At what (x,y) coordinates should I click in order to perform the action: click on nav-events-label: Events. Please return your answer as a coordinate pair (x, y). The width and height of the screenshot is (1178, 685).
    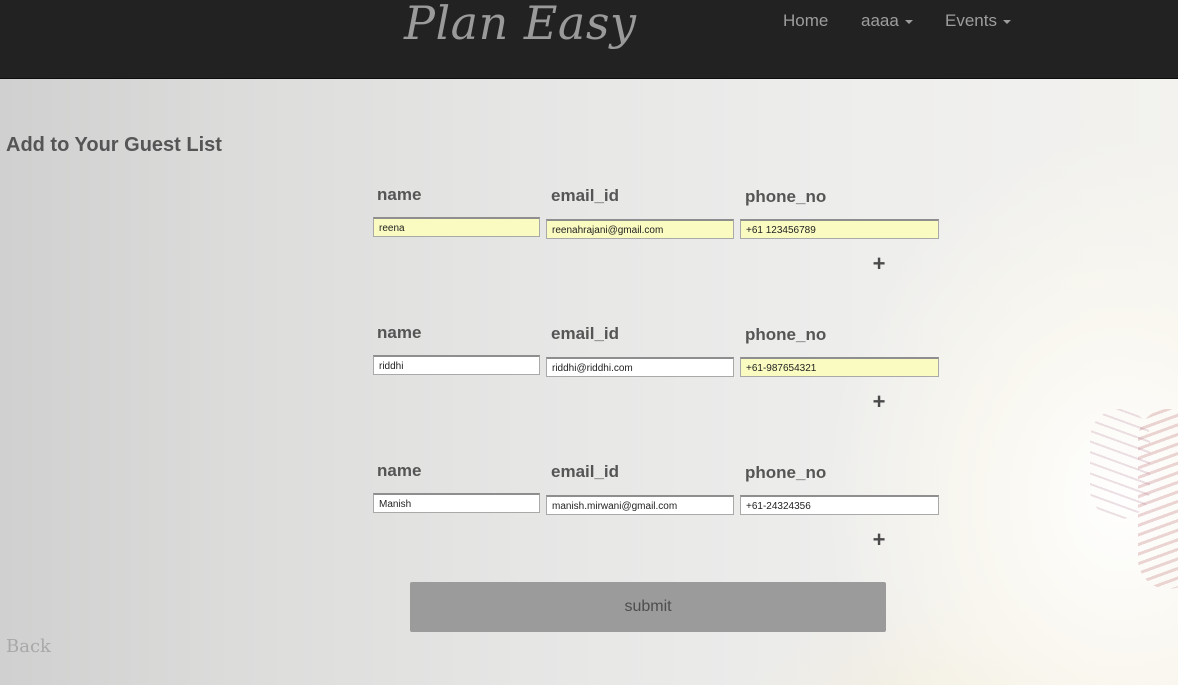
    Looking at the image, I should click on (971, 20).